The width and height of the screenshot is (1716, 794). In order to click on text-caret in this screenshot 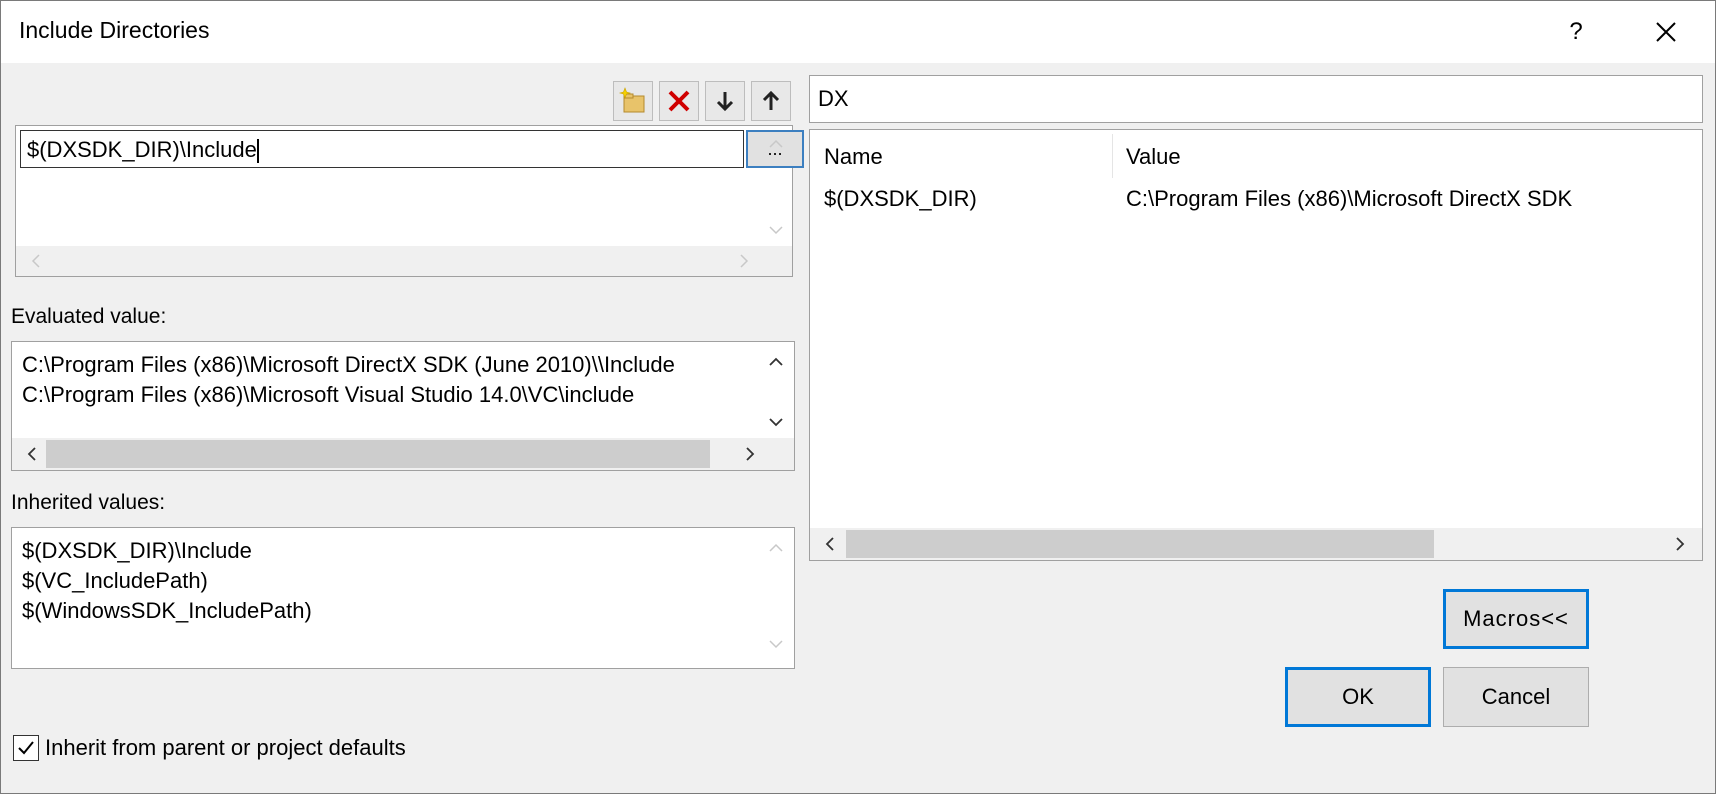, I will do `click(257, 151)`.